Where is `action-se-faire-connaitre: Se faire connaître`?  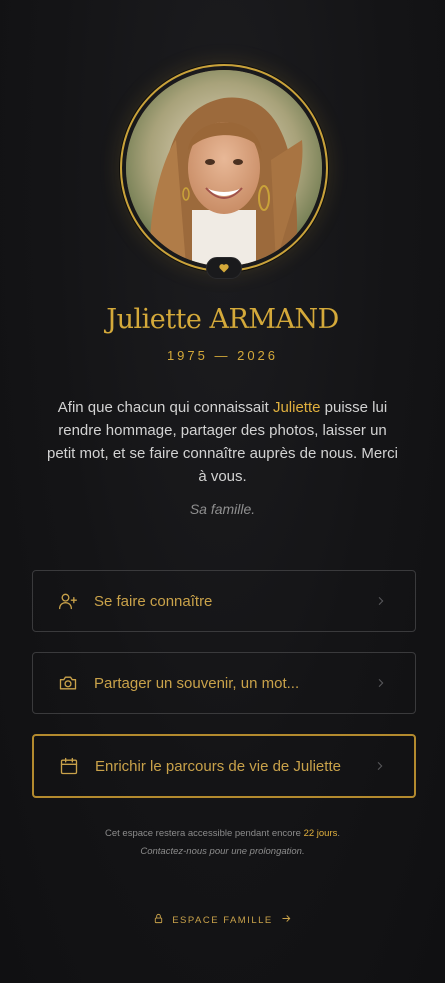
action-se-faire-connaitre: Se faire connaître is located at coordinates (224, 601).